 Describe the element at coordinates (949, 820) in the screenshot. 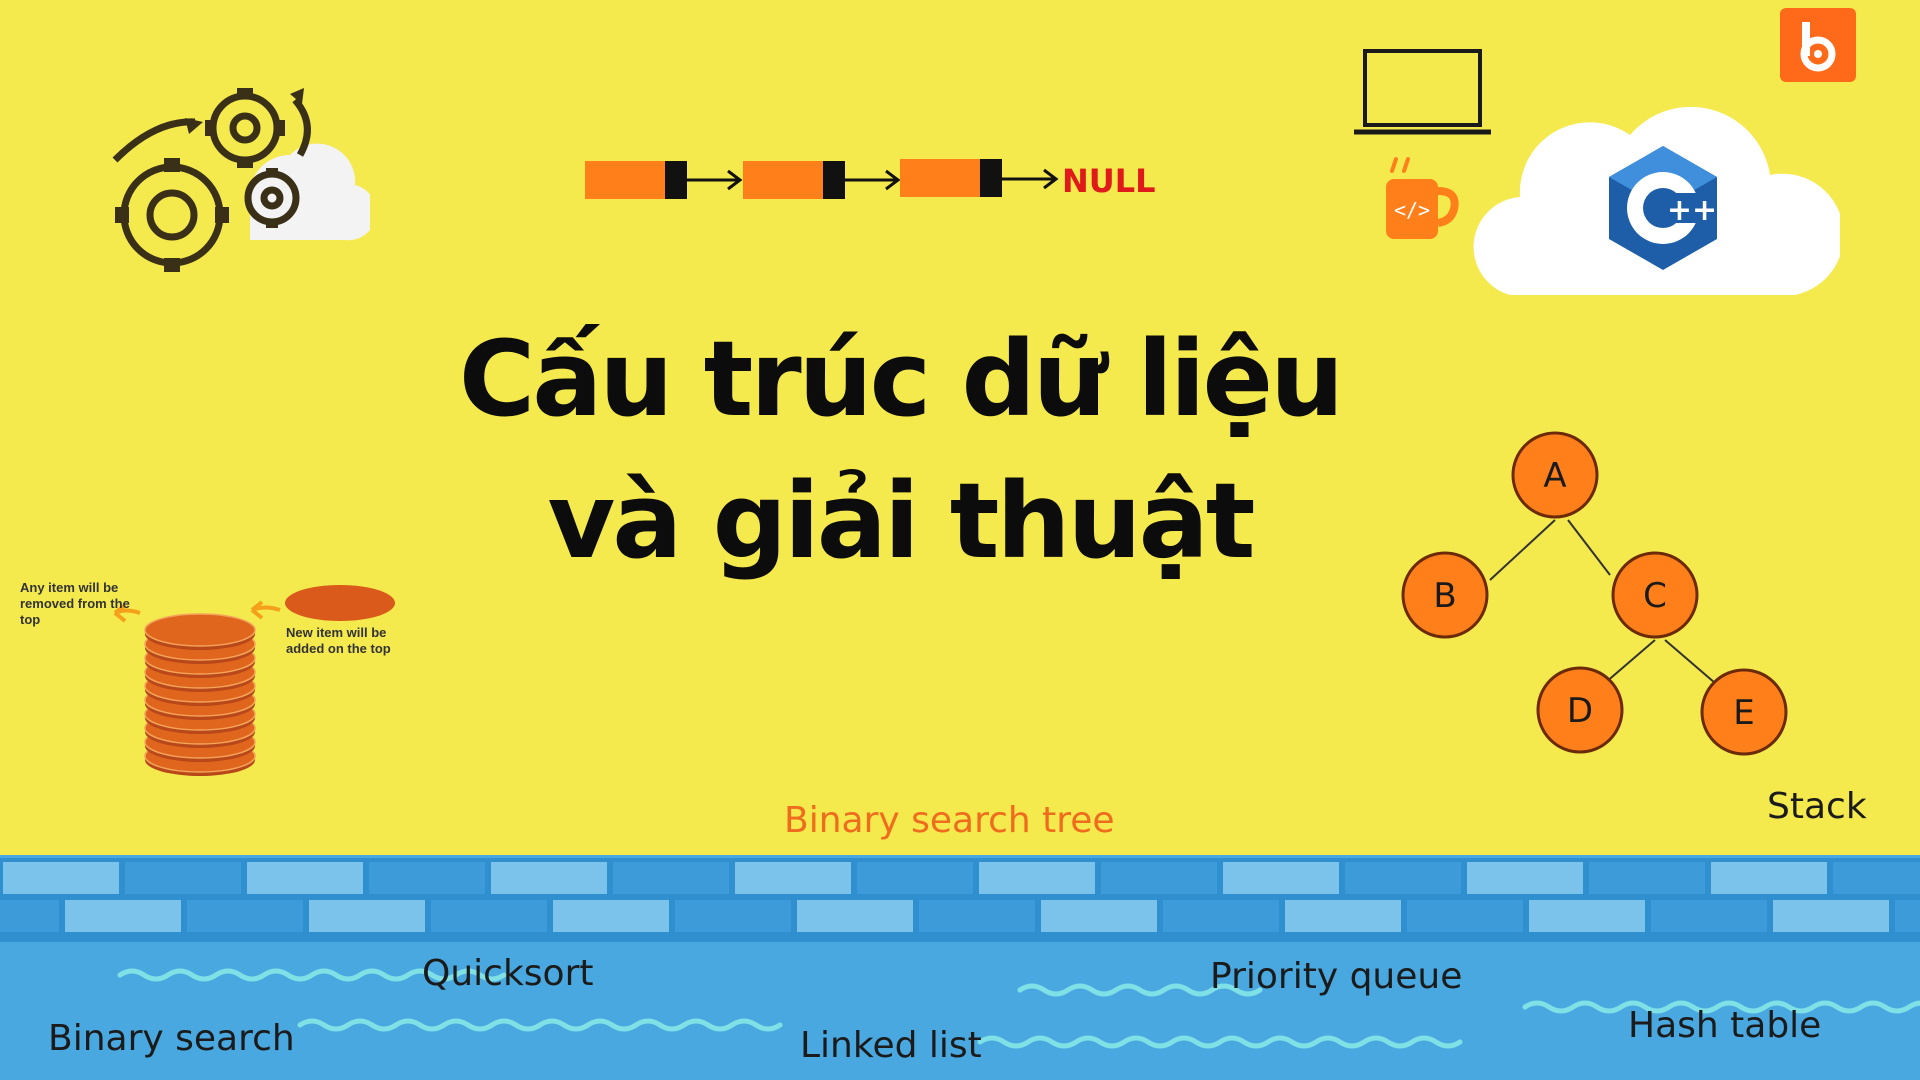

I see `label-binary-search-tree: Binary search tree` at that location.